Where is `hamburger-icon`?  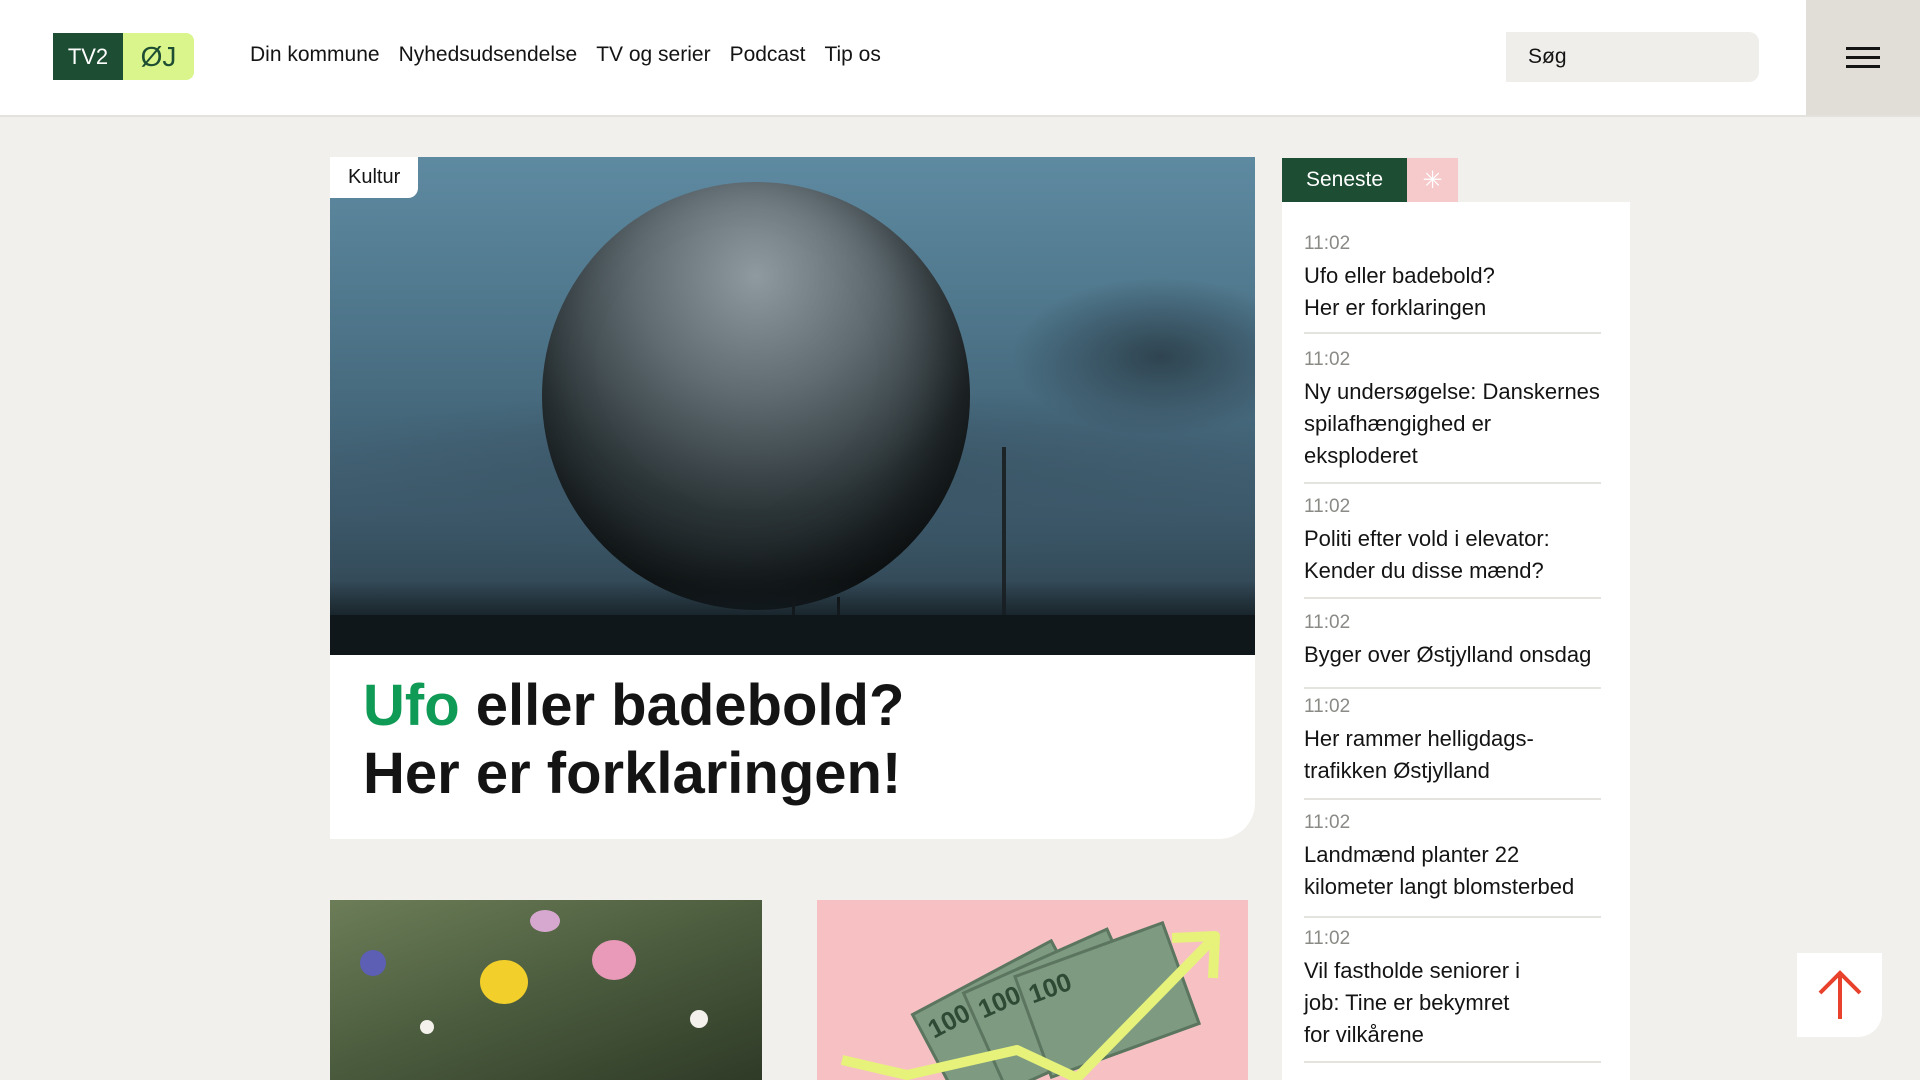
hamburger-icon is located at coordinates (1863, 57).